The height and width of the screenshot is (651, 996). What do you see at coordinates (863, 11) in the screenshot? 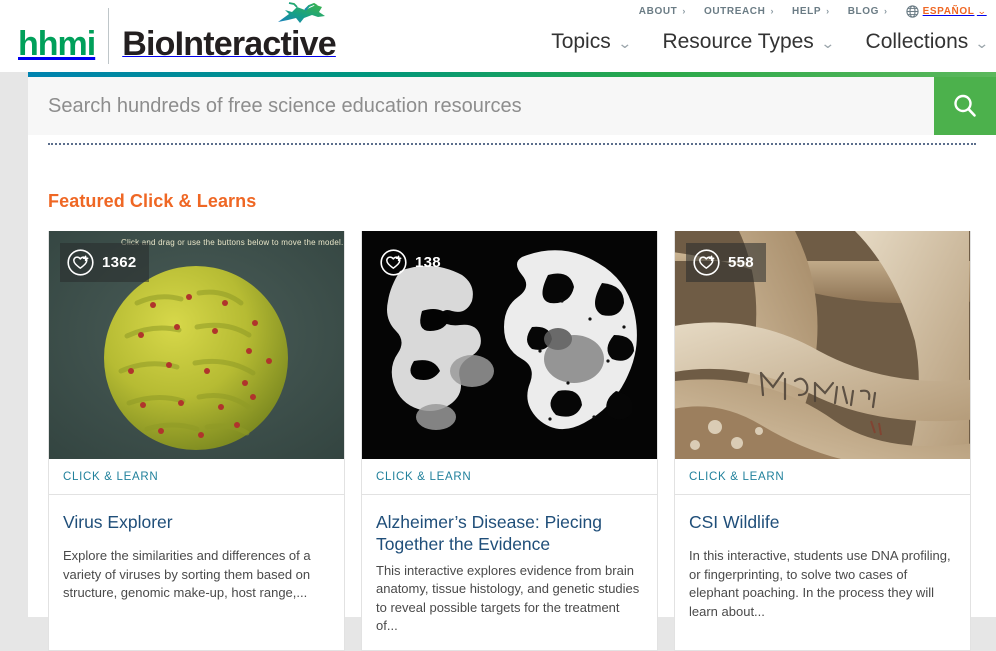
I see `utility-nav-label: BLOG` at bounding box center [863, 11].